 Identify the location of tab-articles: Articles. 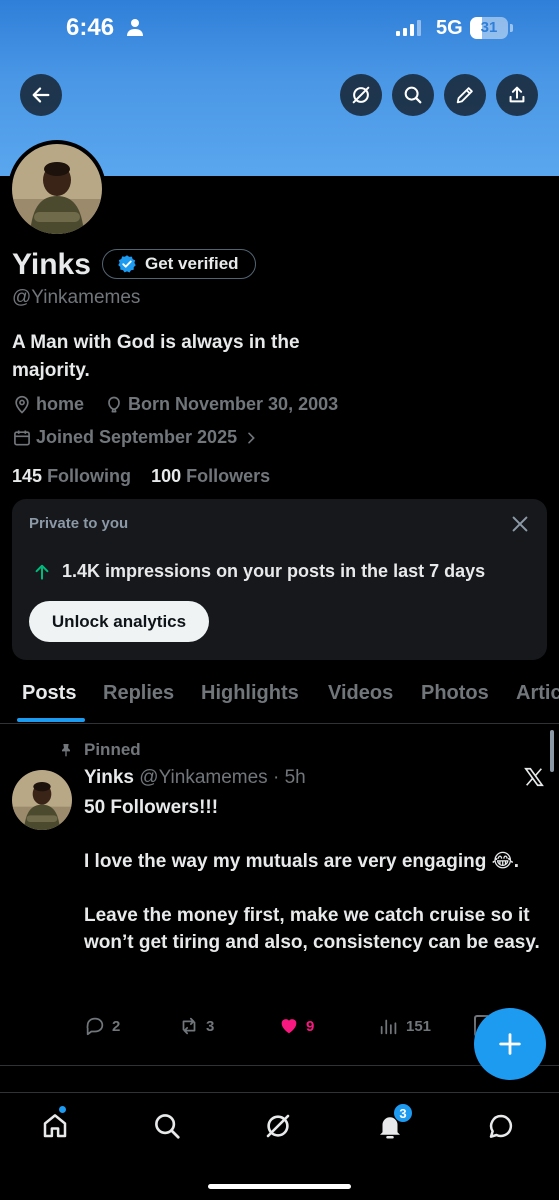
(537, 693).